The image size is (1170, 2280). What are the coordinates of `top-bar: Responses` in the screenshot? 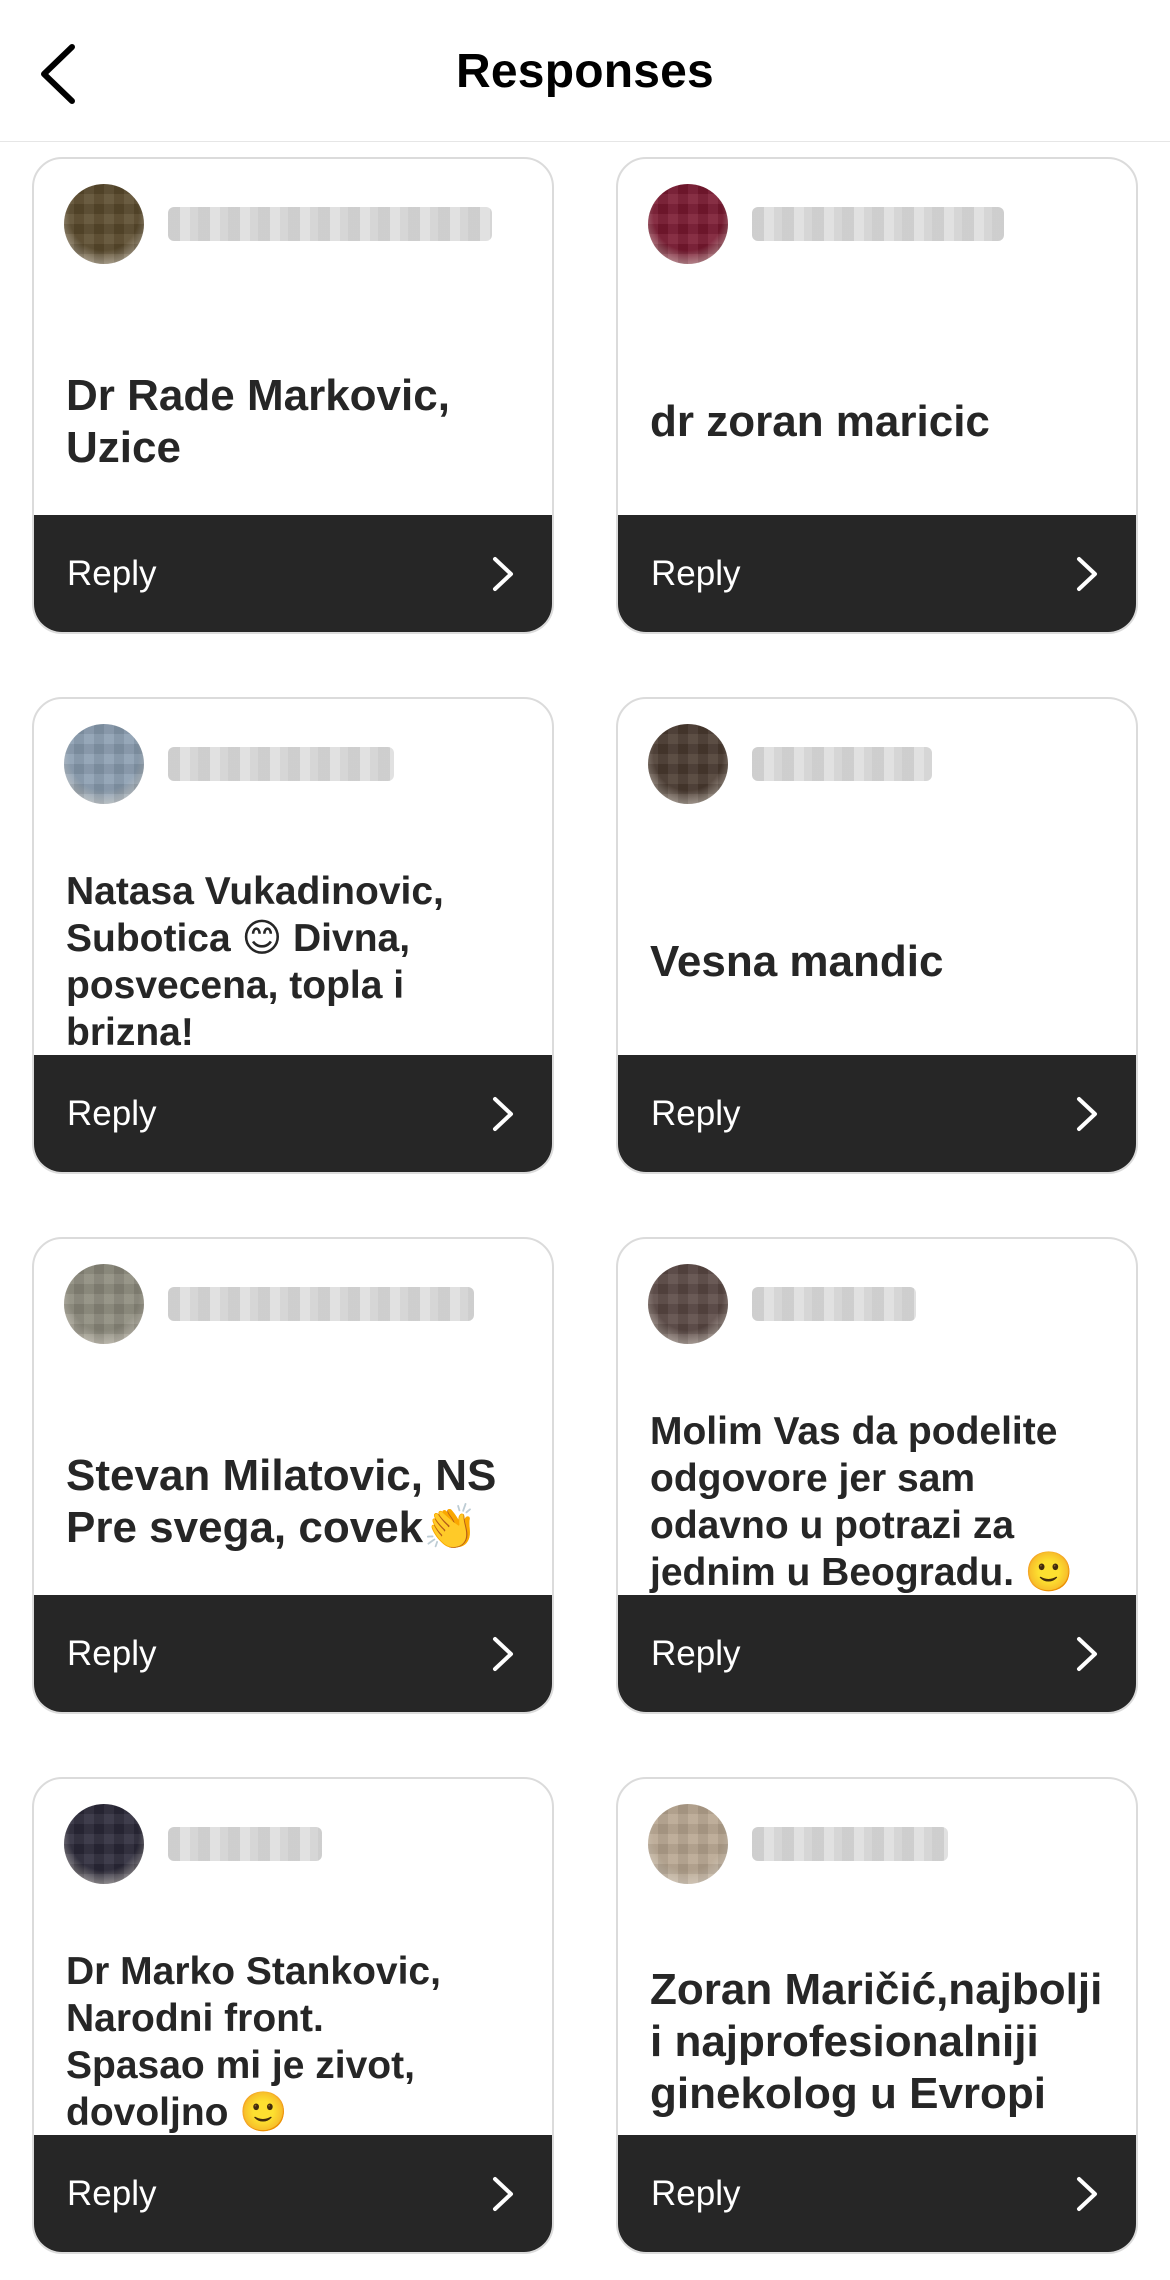 It's located at (585, 71).